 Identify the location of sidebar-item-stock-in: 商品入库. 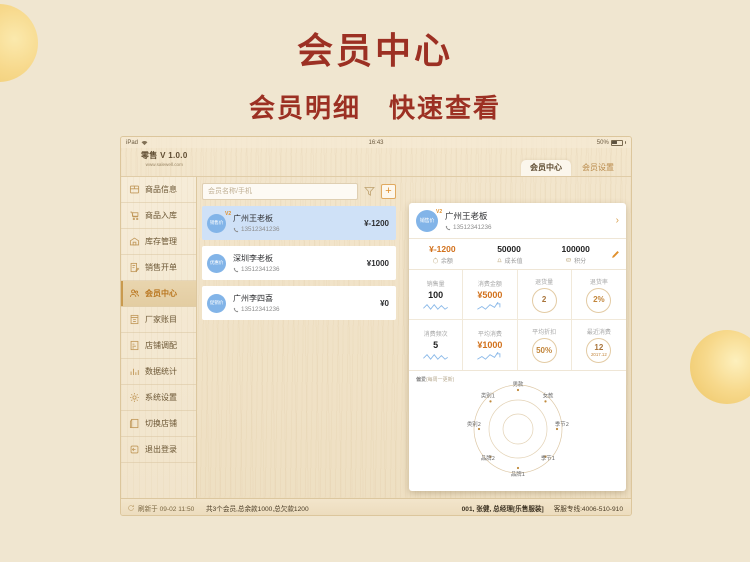
(158, 216).